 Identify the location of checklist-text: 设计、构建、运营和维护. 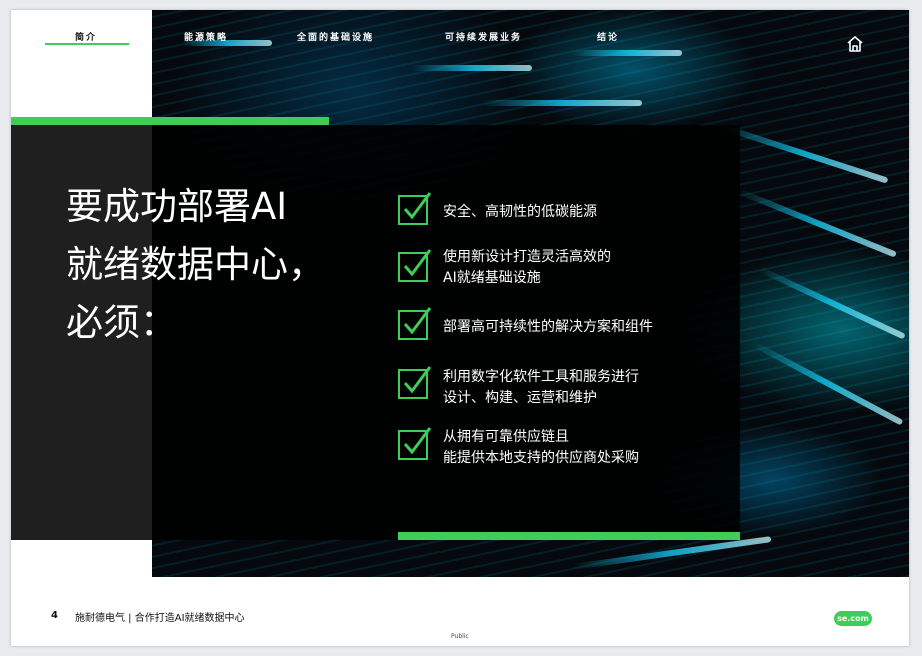
(520, 398).